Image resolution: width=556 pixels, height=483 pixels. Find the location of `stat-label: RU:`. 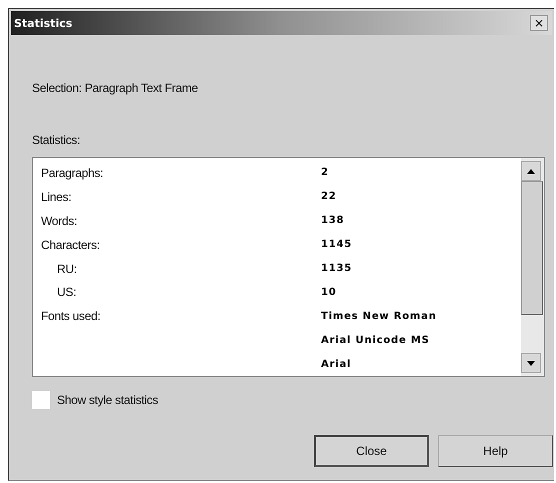

stat-label: RU: is located at coordinates (67, 269).